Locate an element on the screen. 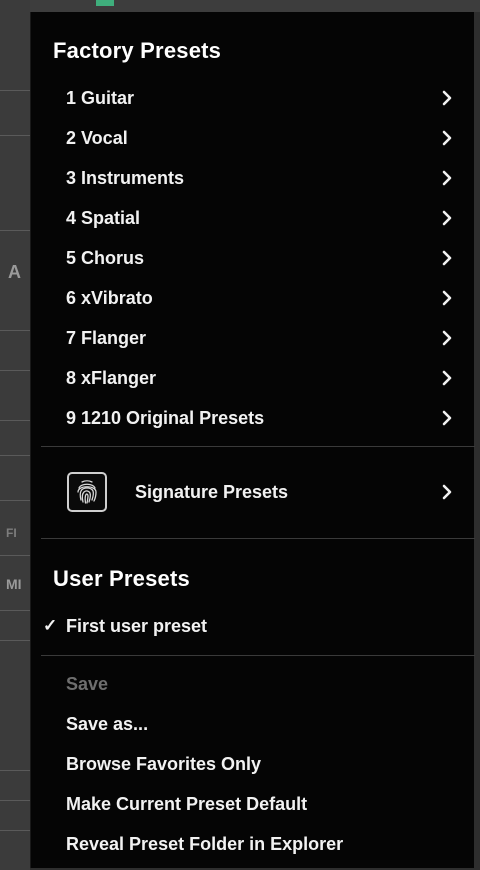 This screenshot has height=870, width=480. factory-presets-heading: Factory Presets is located at coordinates (137, 50).